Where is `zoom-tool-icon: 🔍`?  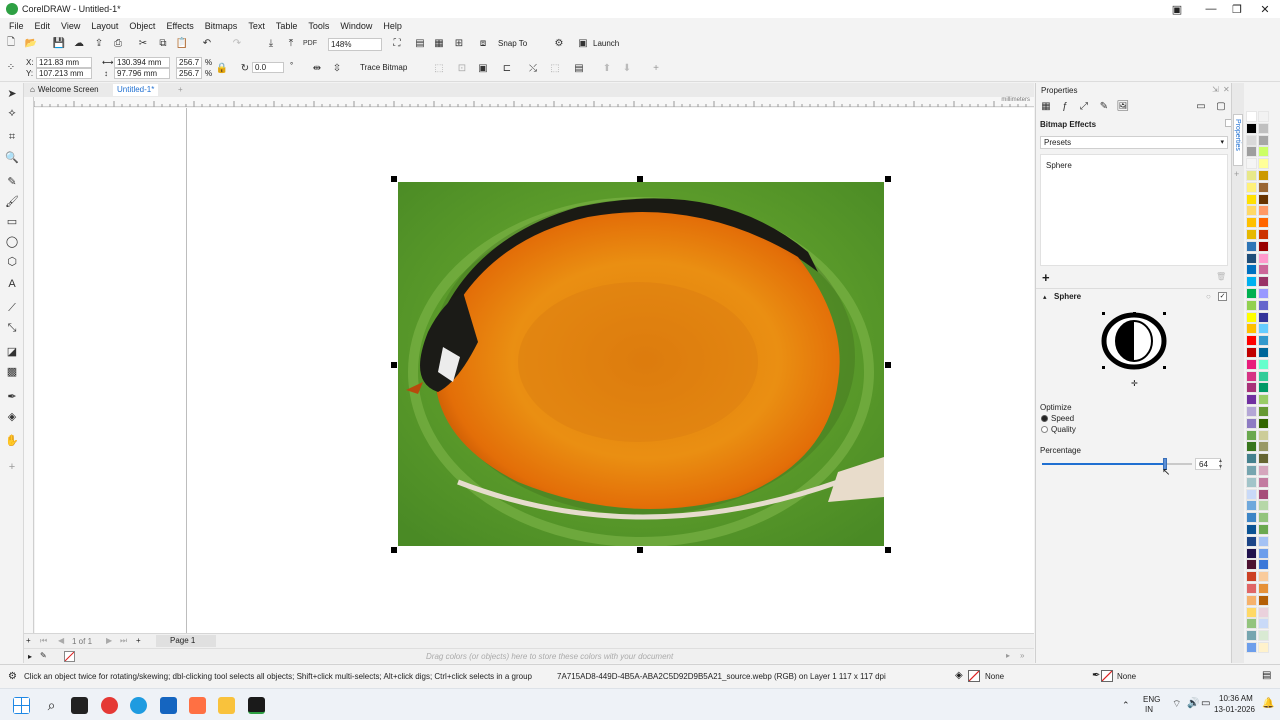 zoom-tool-icon: 🔍 is located at coordinates (12, 157).